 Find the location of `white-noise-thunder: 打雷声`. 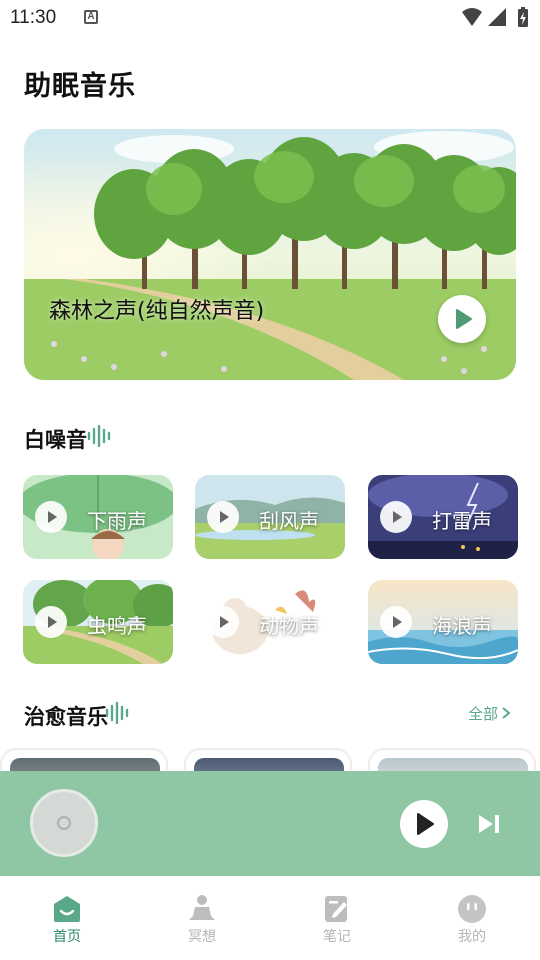

white-noise-thunder: 打雷声 is located at coordinates (443, 517).